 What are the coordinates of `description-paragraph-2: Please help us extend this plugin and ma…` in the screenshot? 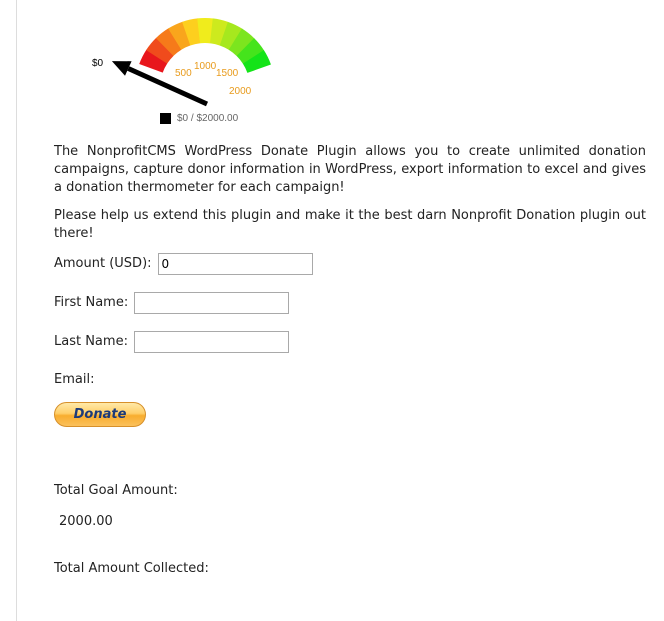 It's located at (350, 224).